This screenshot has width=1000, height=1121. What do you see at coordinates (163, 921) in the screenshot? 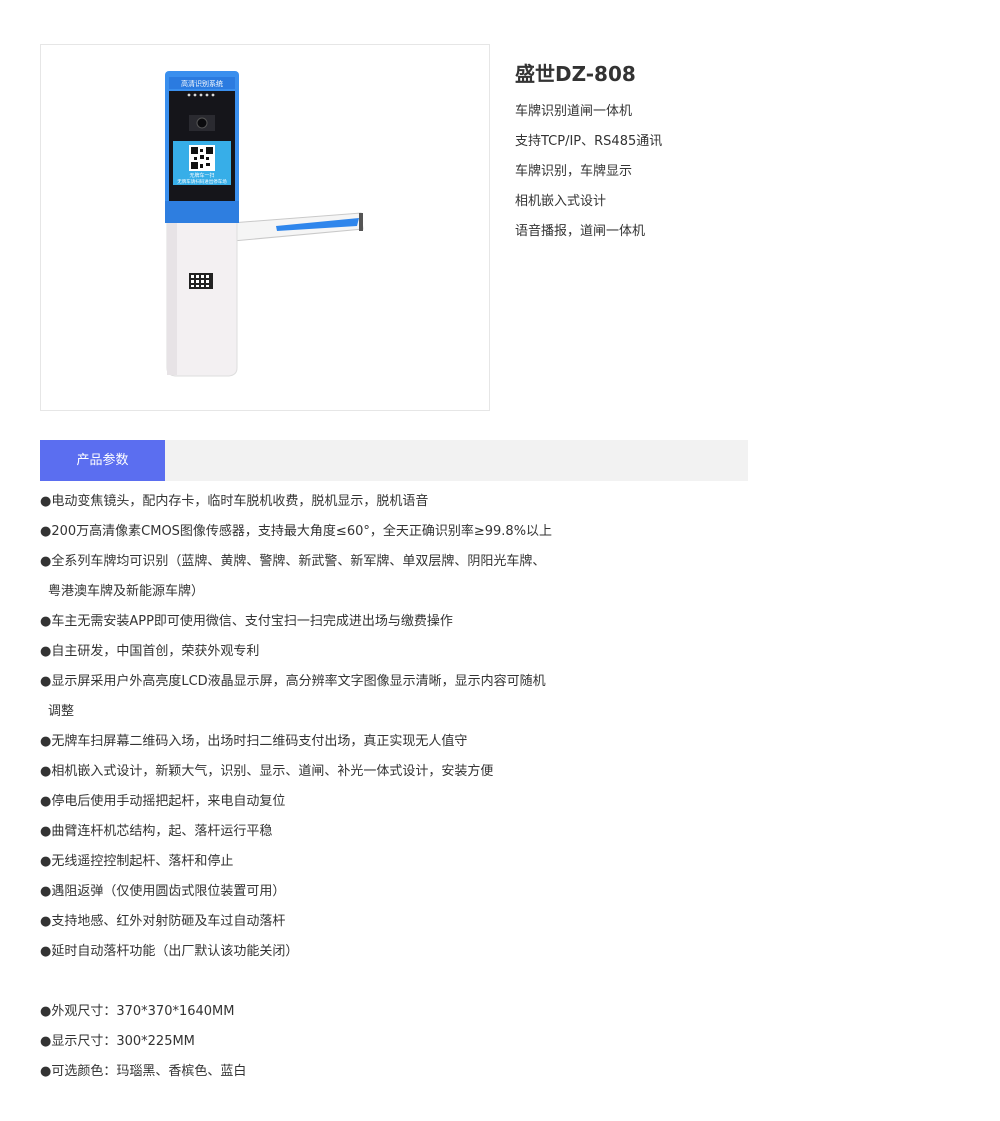
I see `spec-item: ●支持地感、红外对射防砸及车过自动落杆` at bounding box center [163, 921].